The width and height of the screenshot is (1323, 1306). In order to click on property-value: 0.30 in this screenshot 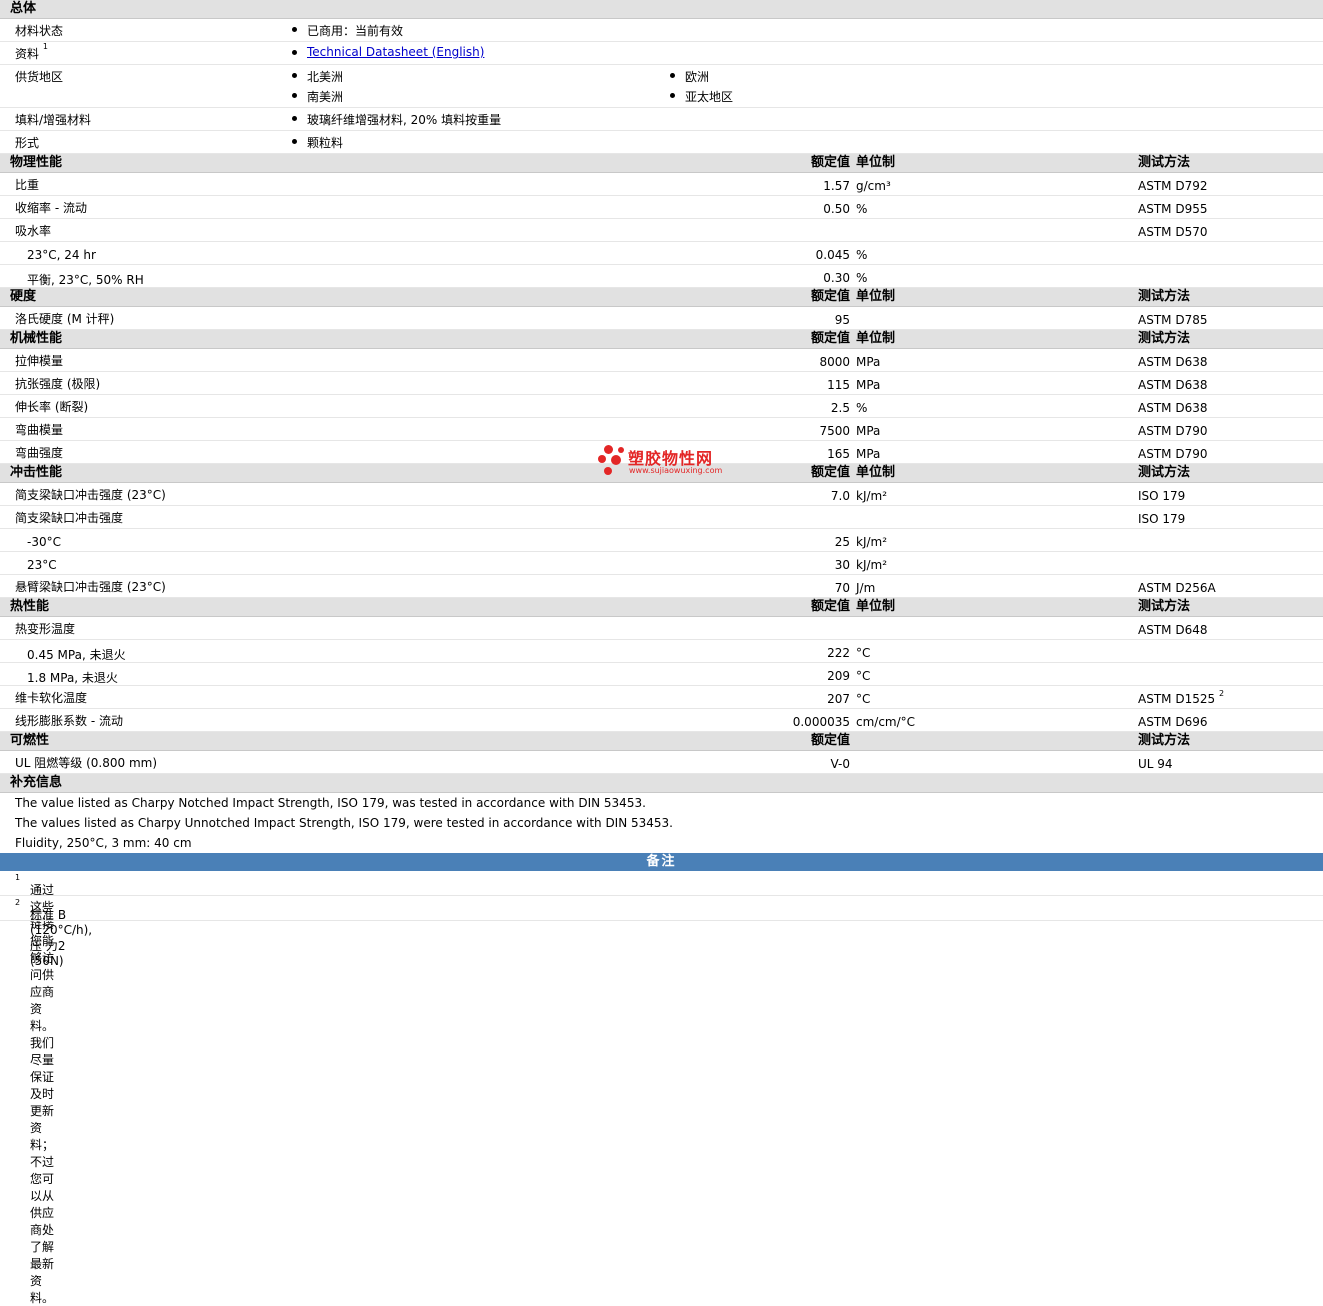, I will do `click(836, 278)`.